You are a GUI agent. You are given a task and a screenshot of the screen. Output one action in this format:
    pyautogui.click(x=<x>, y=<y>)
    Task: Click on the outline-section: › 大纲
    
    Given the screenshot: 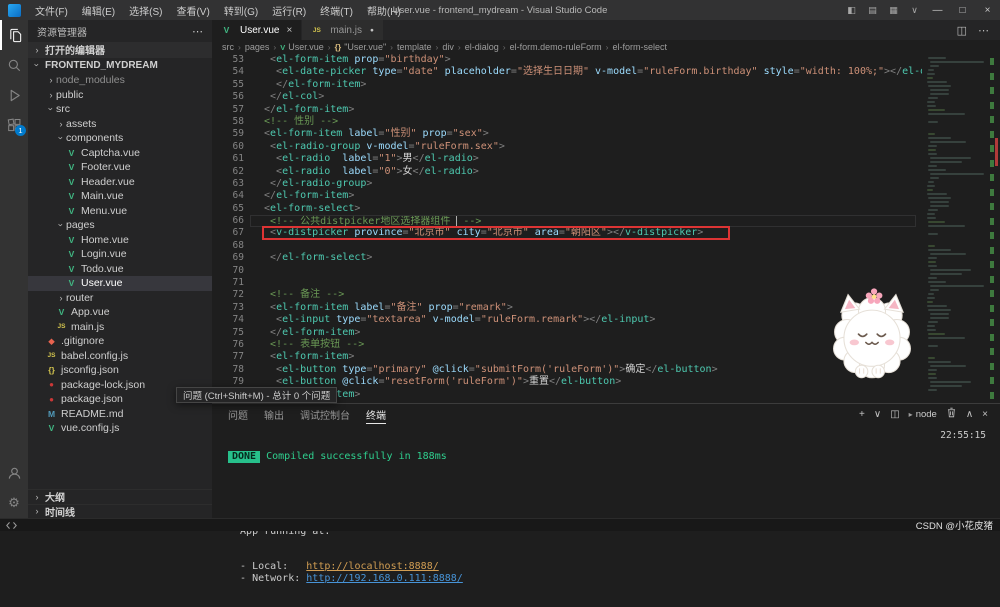 What is the action you would take?
    pyautogui.click(x=120, y=496)
    